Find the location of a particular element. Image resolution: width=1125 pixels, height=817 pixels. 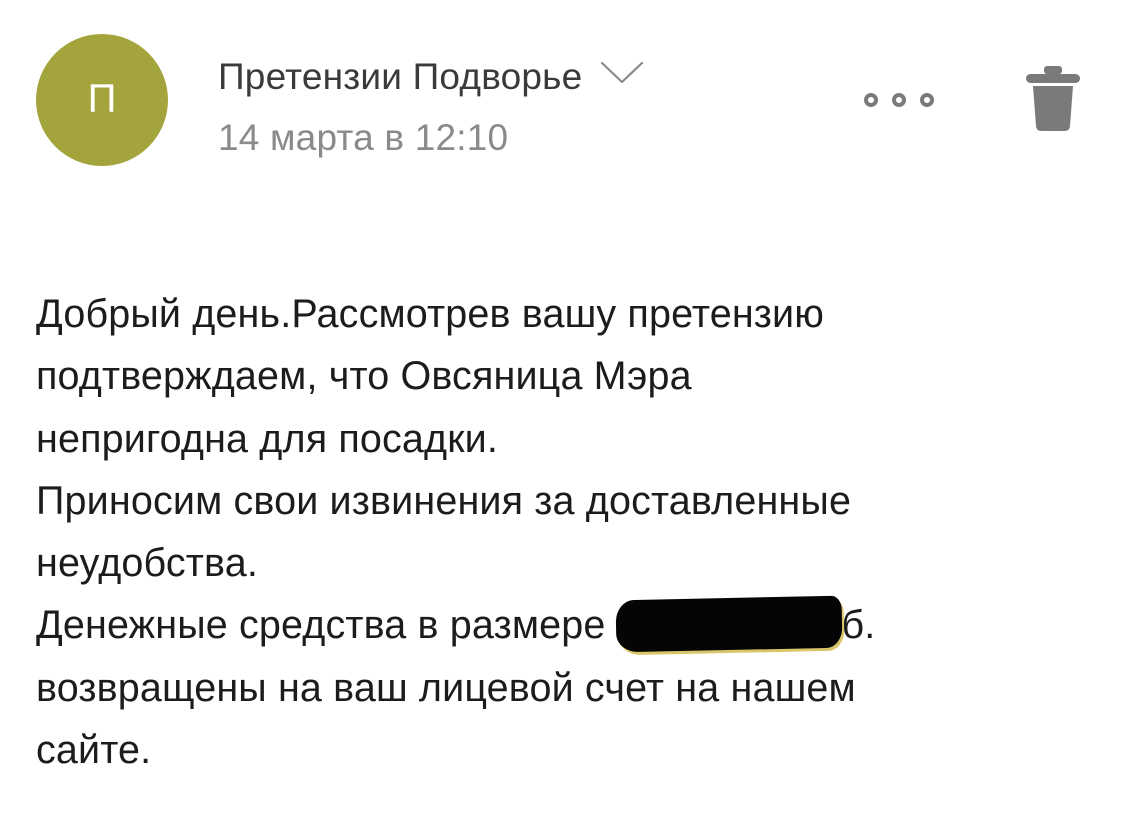

redacted-amount is located at coordinates (728, 624).